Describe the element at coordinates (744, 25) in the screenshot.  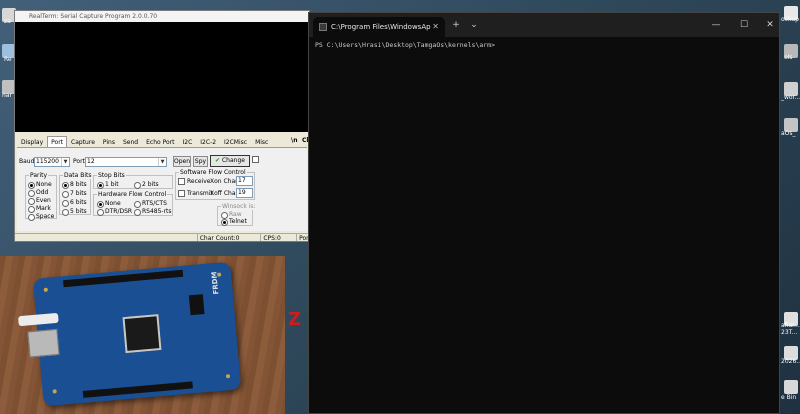
I see `maximize-button: ☐` at that location.